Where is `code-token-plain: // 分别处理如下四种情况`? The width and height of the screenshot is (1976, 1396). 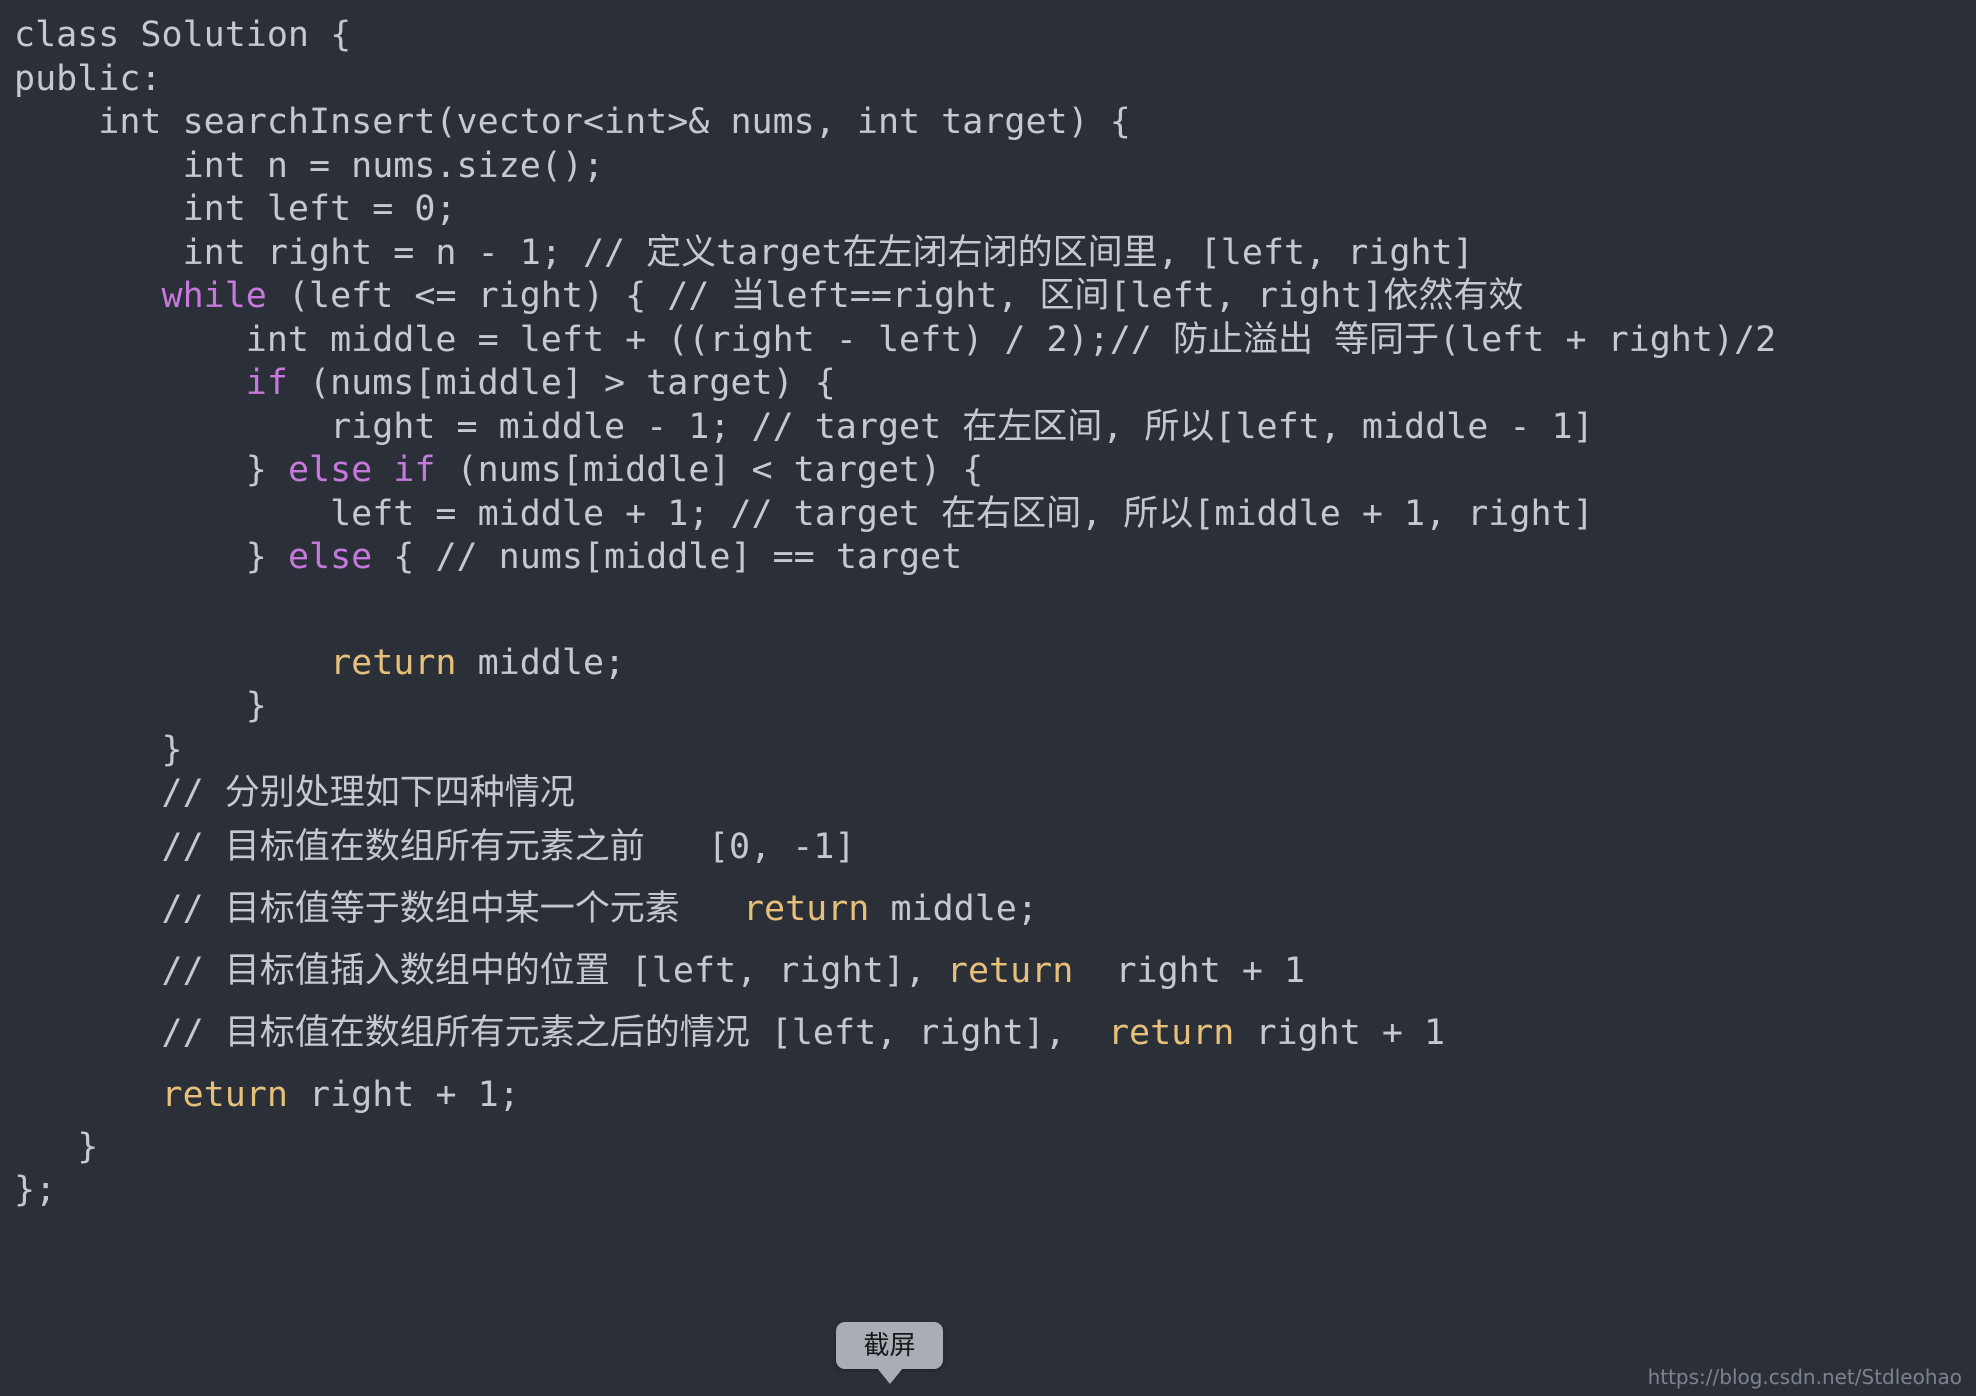 code-token-plain: // 分别处理如下四种情况 is located at coordinates (294, 793).